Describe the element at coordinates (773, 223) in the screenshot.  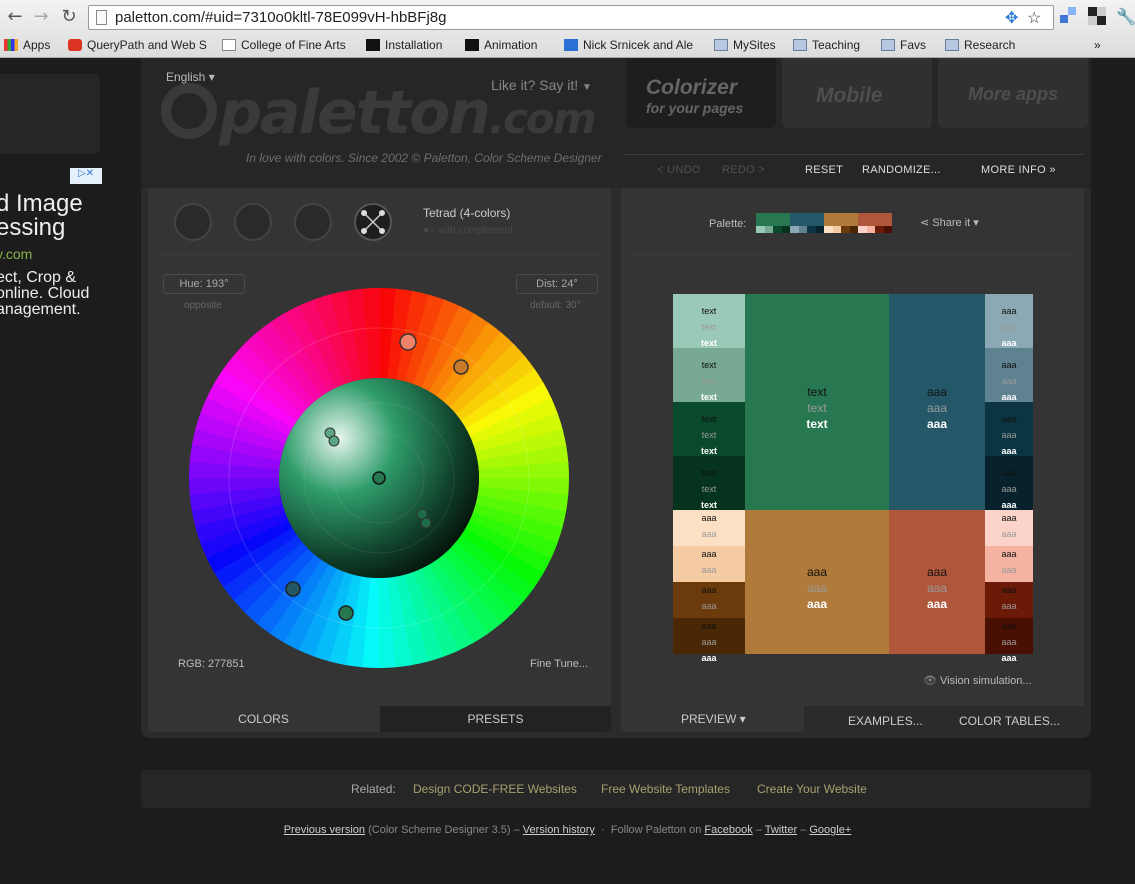
I see `palette-swatch-green` at that location.